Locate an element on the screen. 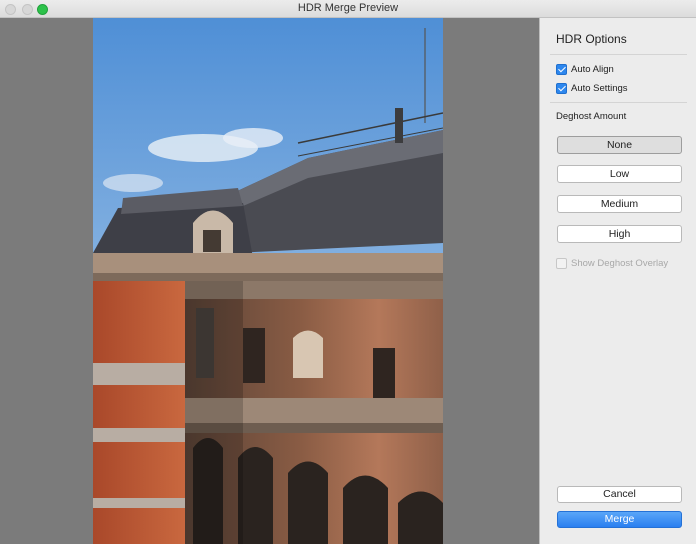 The height and width of the screenshot is (544, 696). cancel-button: Cancel is located at coordinates (619, 494).